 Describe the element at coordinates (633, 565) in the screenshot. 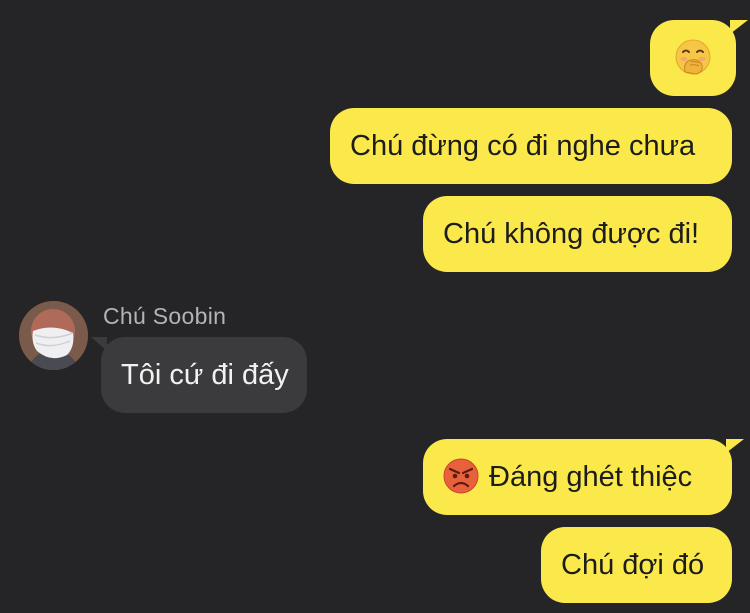

I see `message-text: Chú đợi đó` at that location.